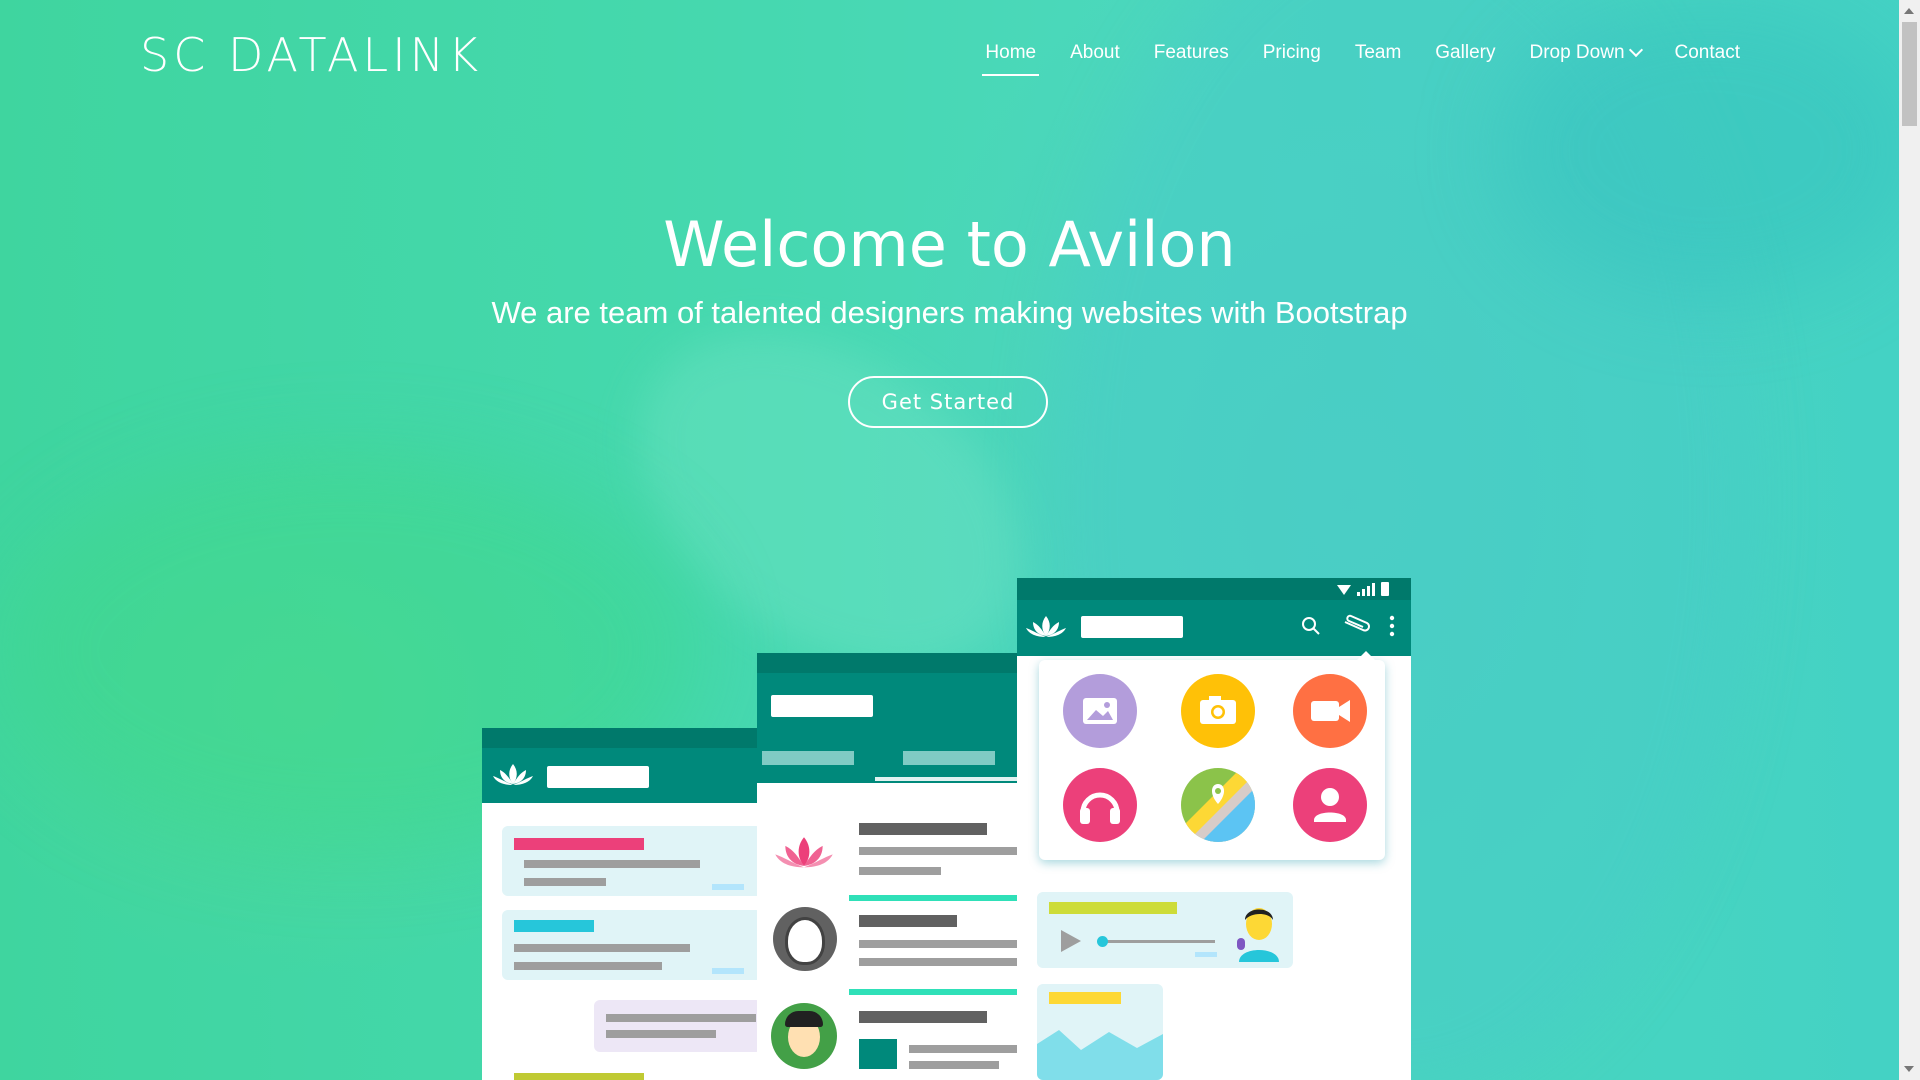 The width and height of the screenshot is (1920, 1080). Describe the element at coordinates (1113, 908) in the screenshot. I see `voice-message-tag` at that location.